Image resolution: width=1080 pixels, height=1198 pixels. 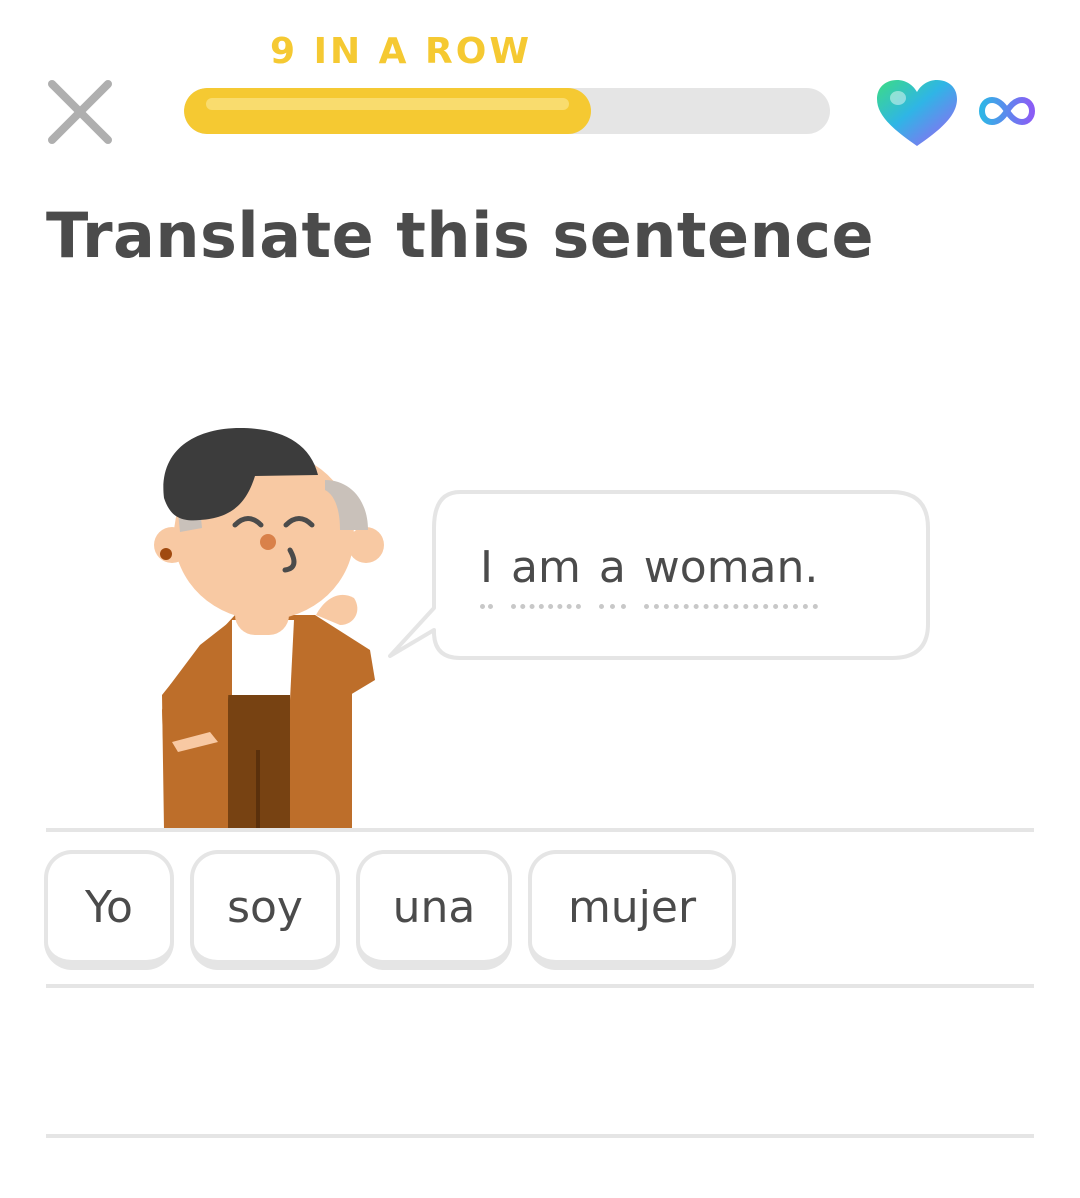 I want to click on prompt-word: I, so click(x=486, y=575).